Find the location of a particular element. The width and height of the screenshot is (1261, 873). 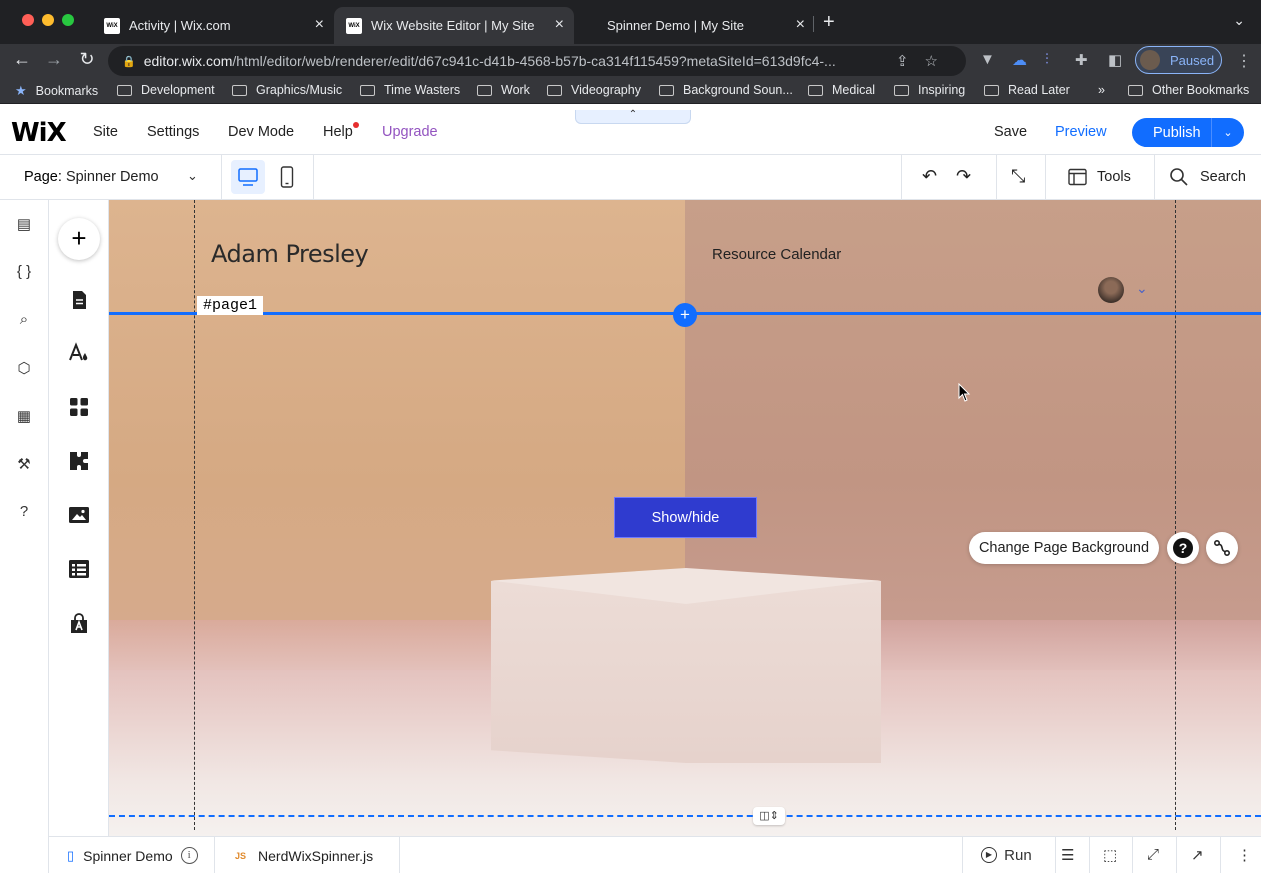

profile-button: Paused is located at coordinates (1178, 60).